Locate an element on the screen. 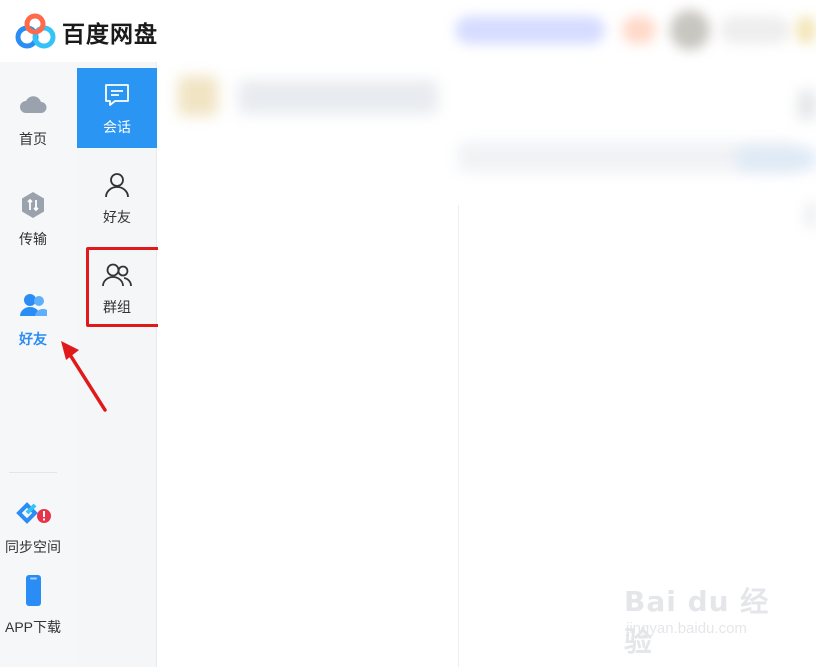 The height and width of the screenshot is (667, 816). baidu-jingyan-watermark: Bai du 经验 jingyan.baidu.com is located at coordinates (704, 619).